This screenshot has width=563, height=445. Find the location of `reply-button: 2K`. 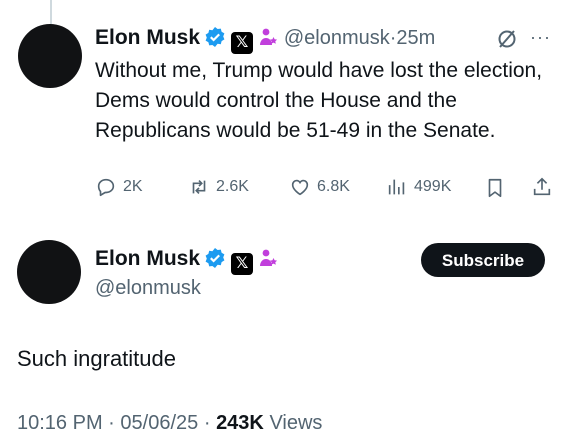

reply-button: 2K is located at coordinates (119, 187).